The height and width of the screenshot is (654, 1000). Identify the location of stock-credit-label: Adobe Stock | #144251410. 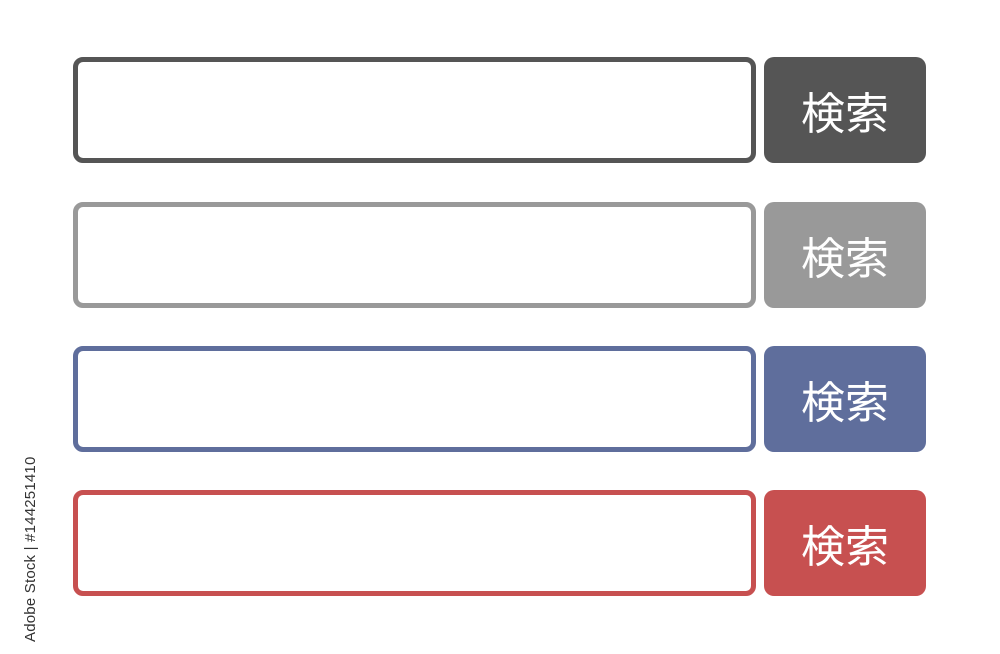
(30, 549).